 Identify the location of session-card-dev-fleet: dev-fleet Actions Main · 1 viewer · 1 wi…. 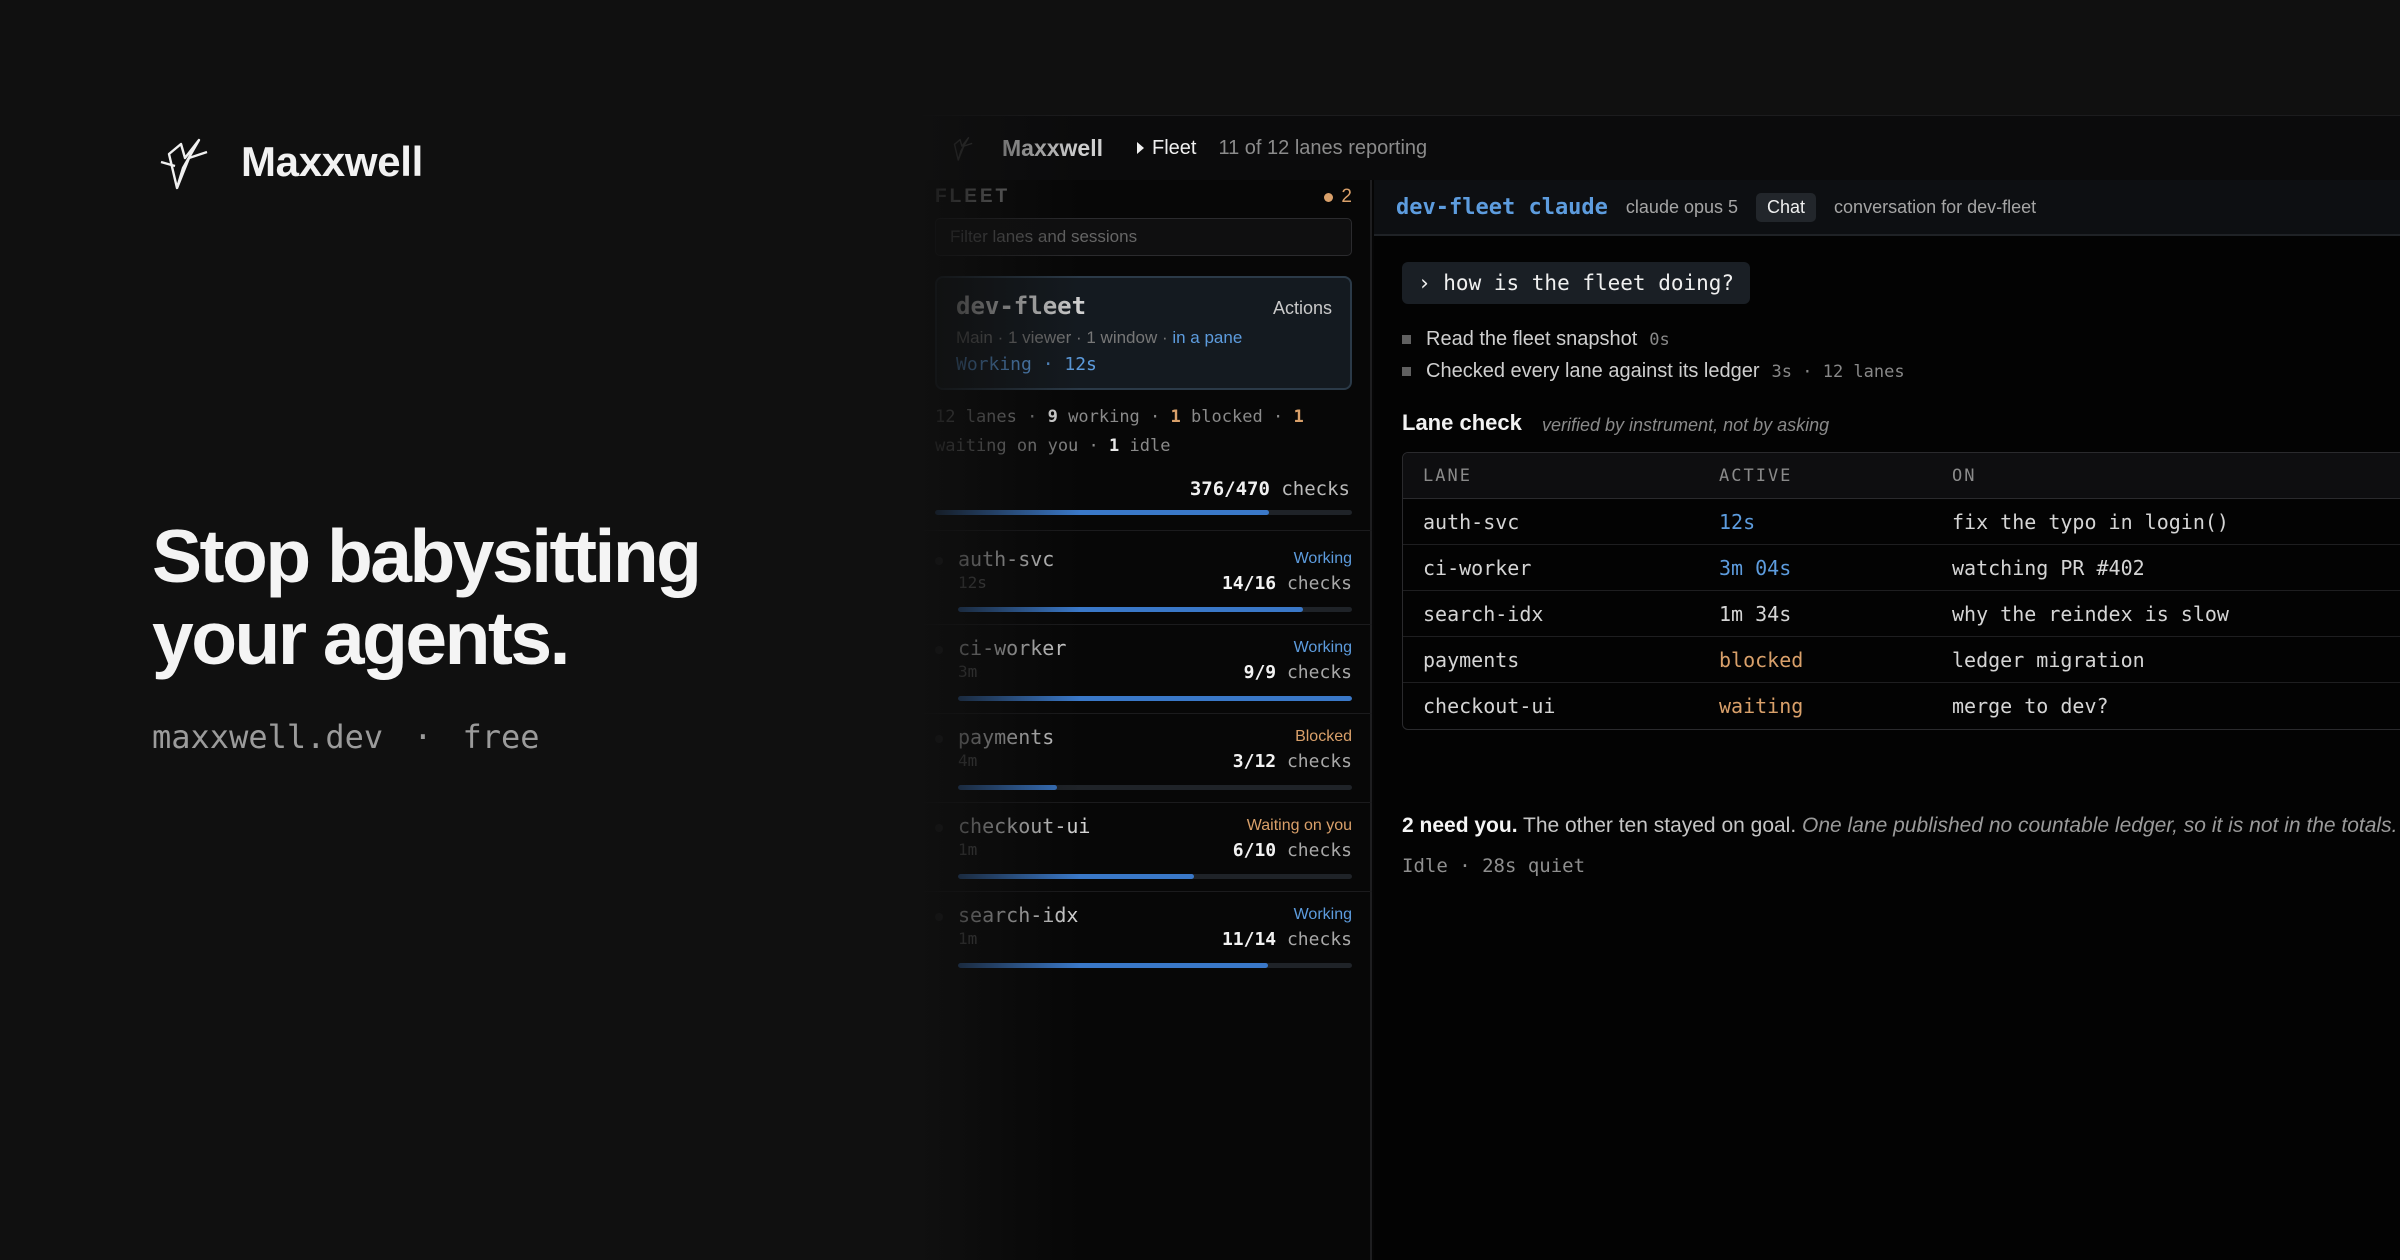
(1143, 333).